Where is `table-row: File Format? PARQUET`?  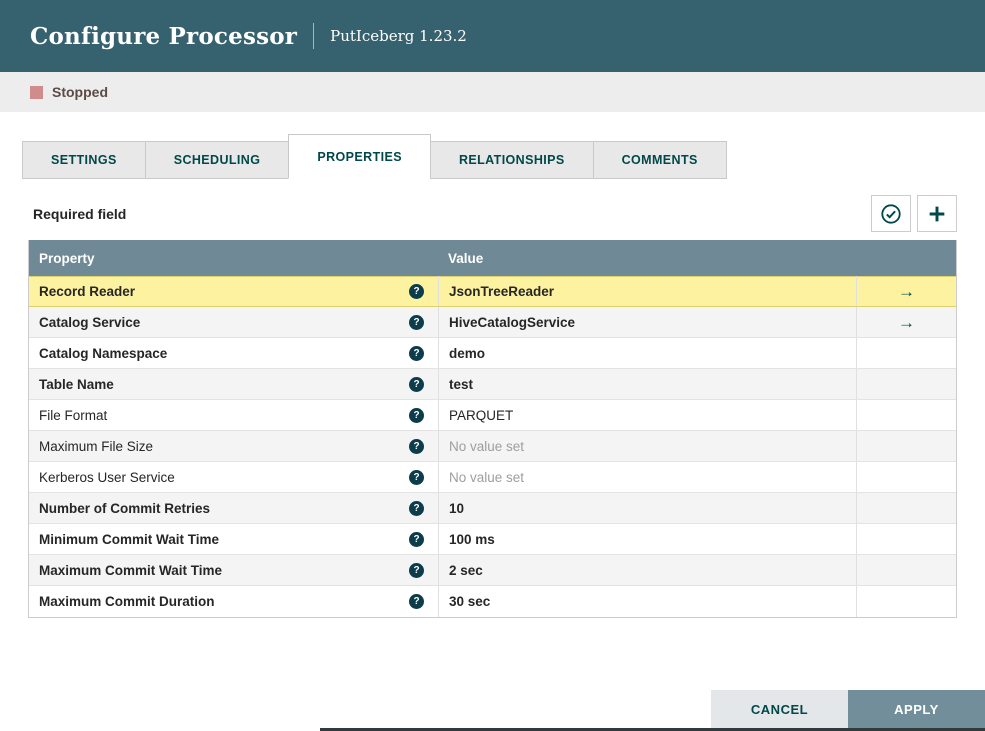 table-row: File Format? PARQUET is located at coordinates (492, 415).